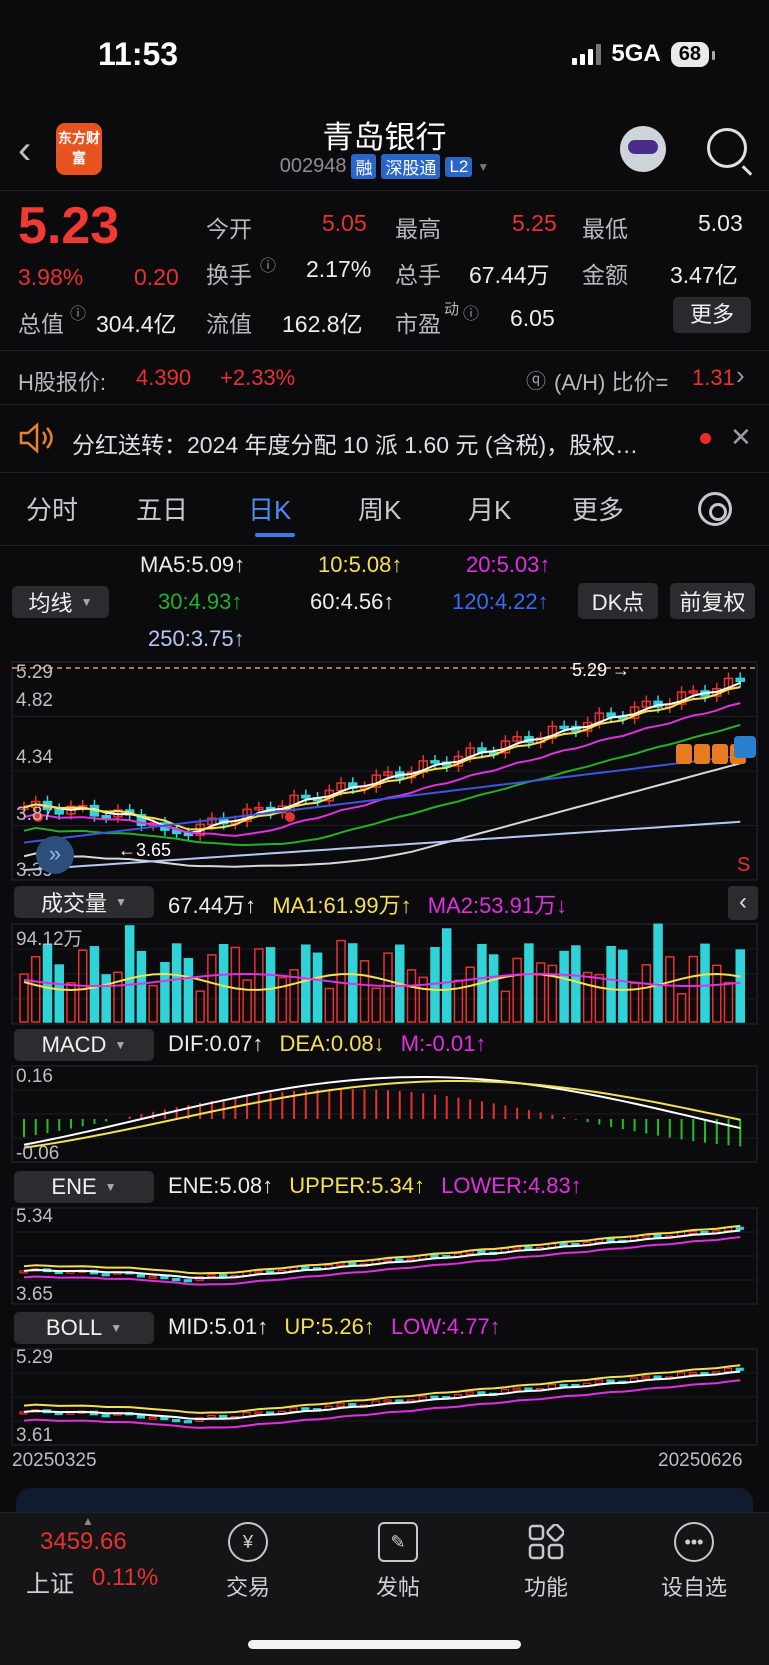  Describe the element at coordinates (587, 54) in the screenshot. I see `signal-icon` at that location.